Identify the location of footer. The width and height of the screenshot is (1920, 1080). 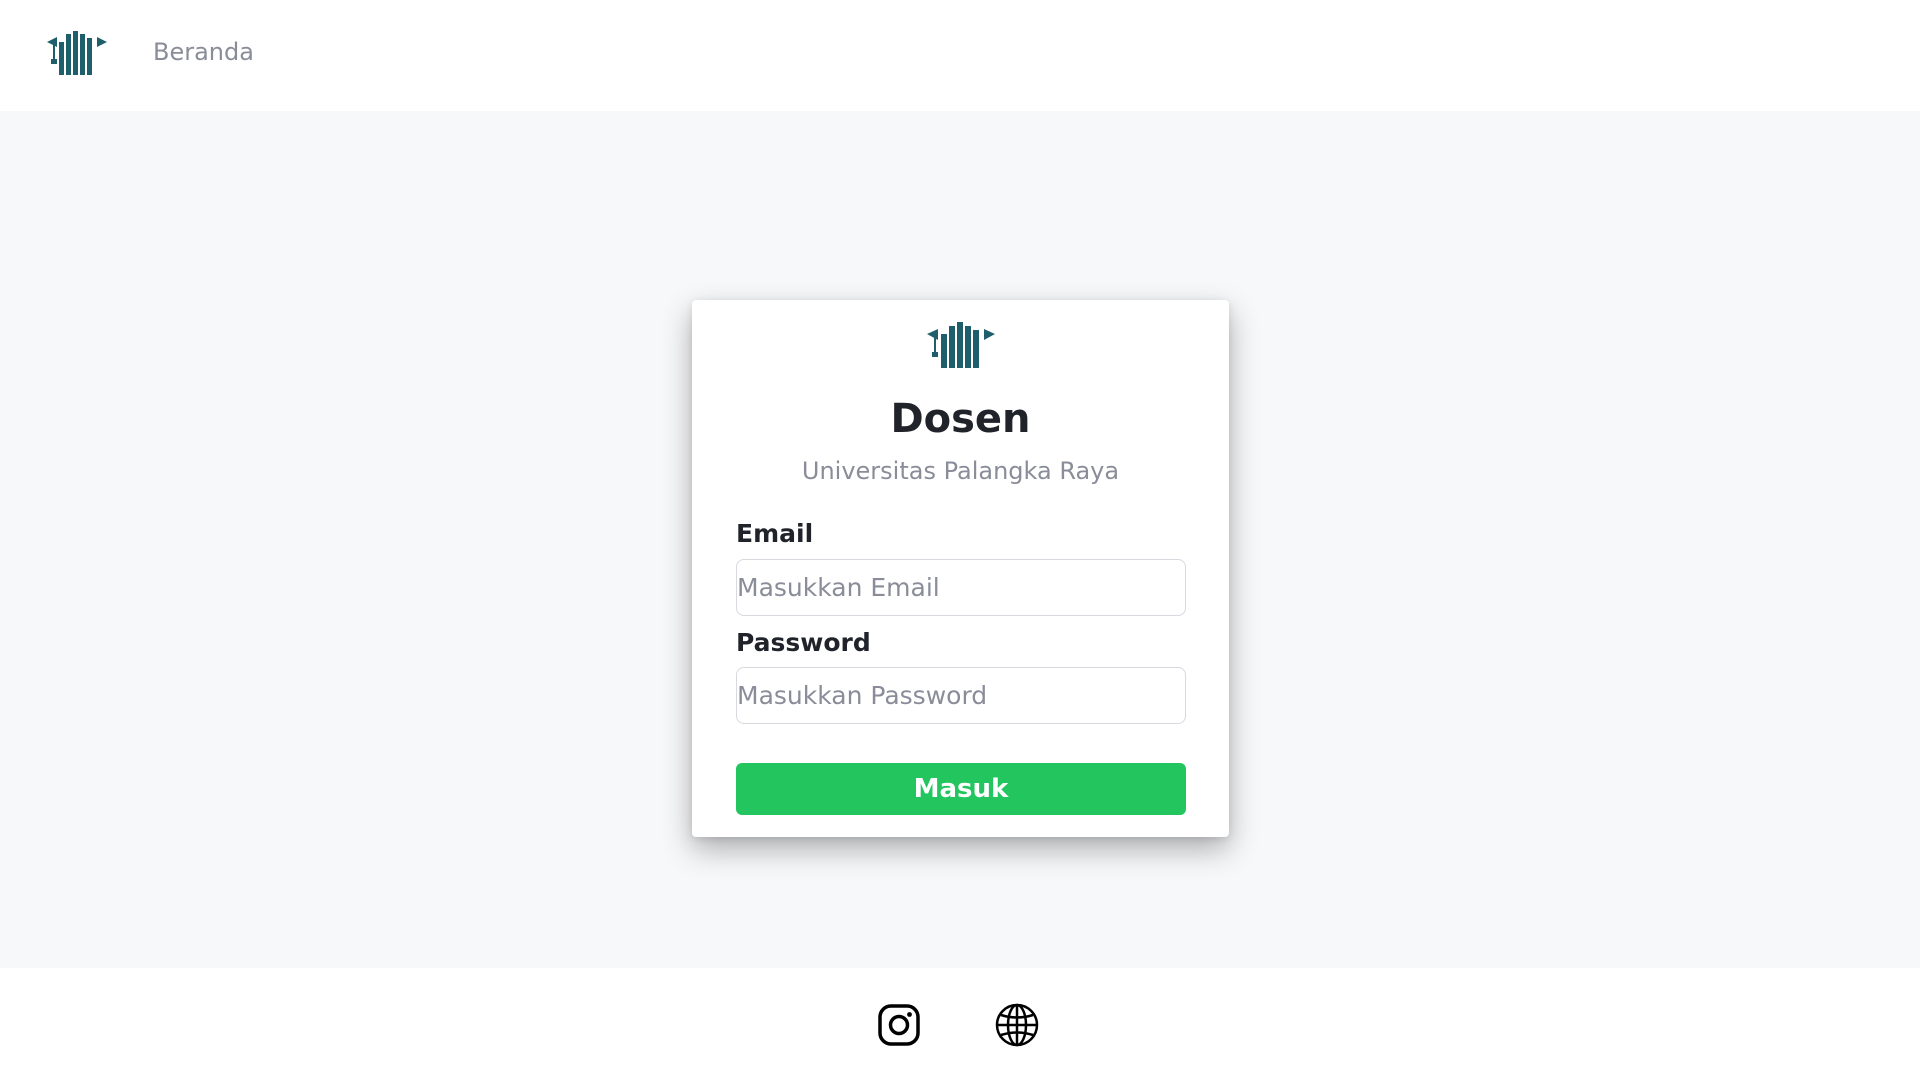
(960, 1024).